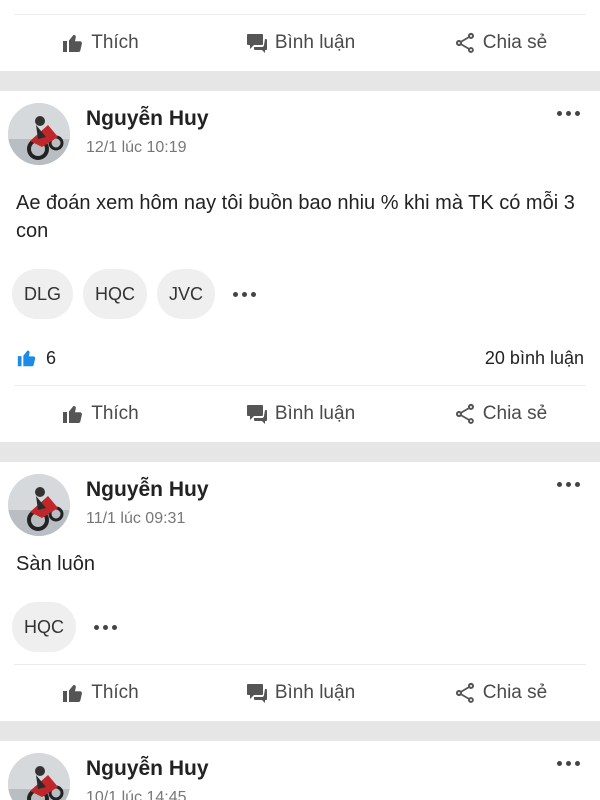 Image resolution: width=600 pixels, height=800 pixels. I want to click on comment-count: 20 bình luận, so click(534, 358).